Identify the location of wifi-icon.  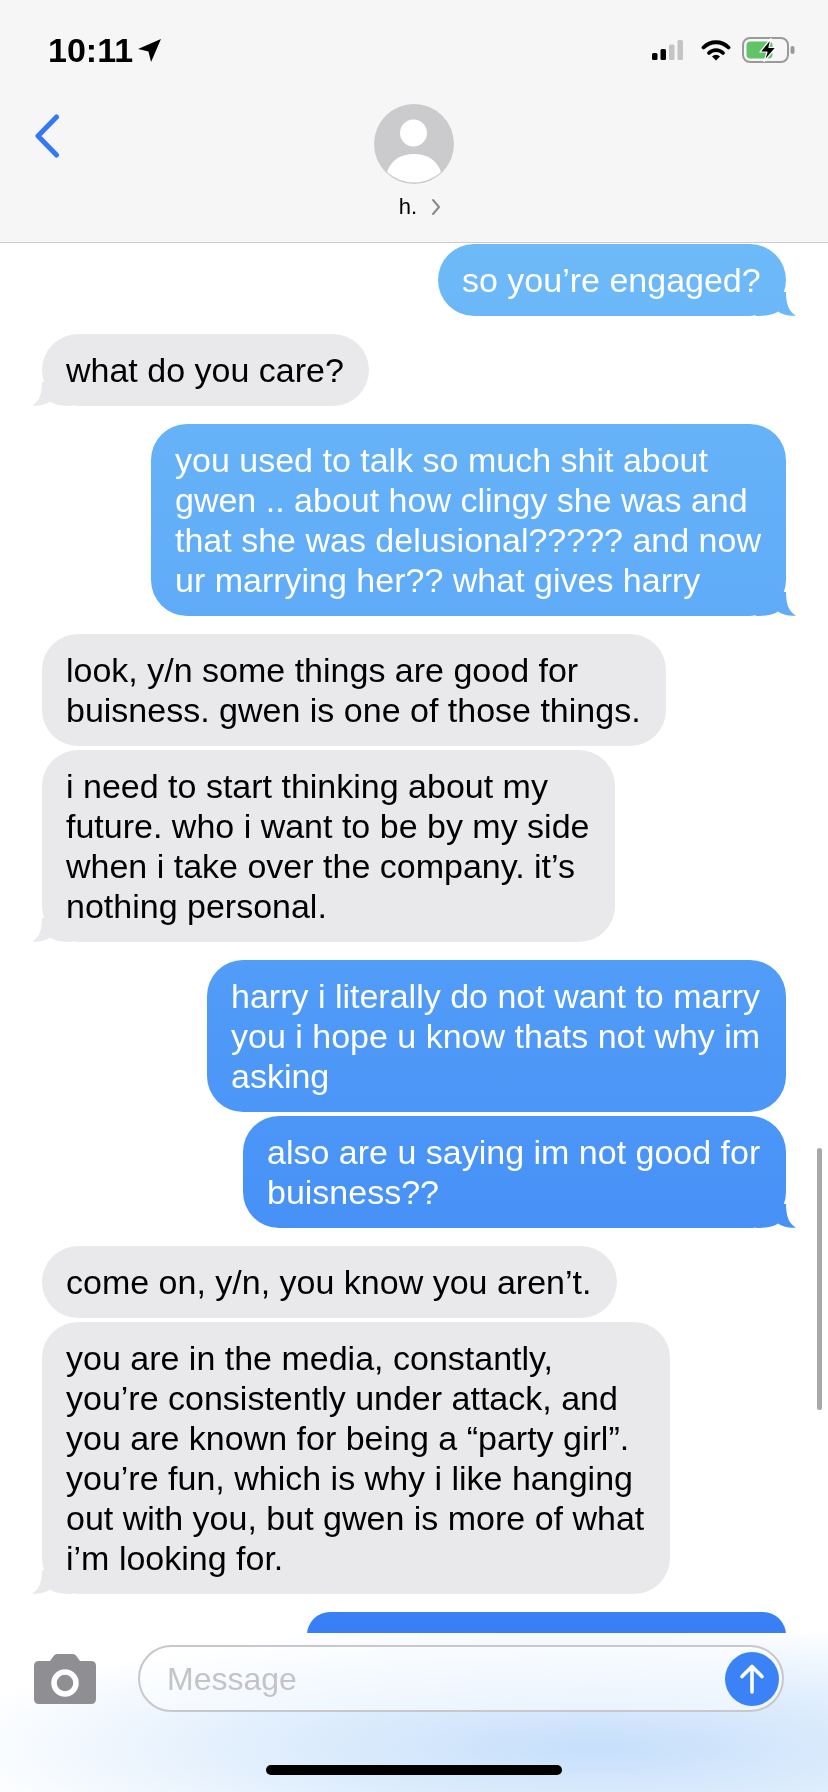
(716, 50).